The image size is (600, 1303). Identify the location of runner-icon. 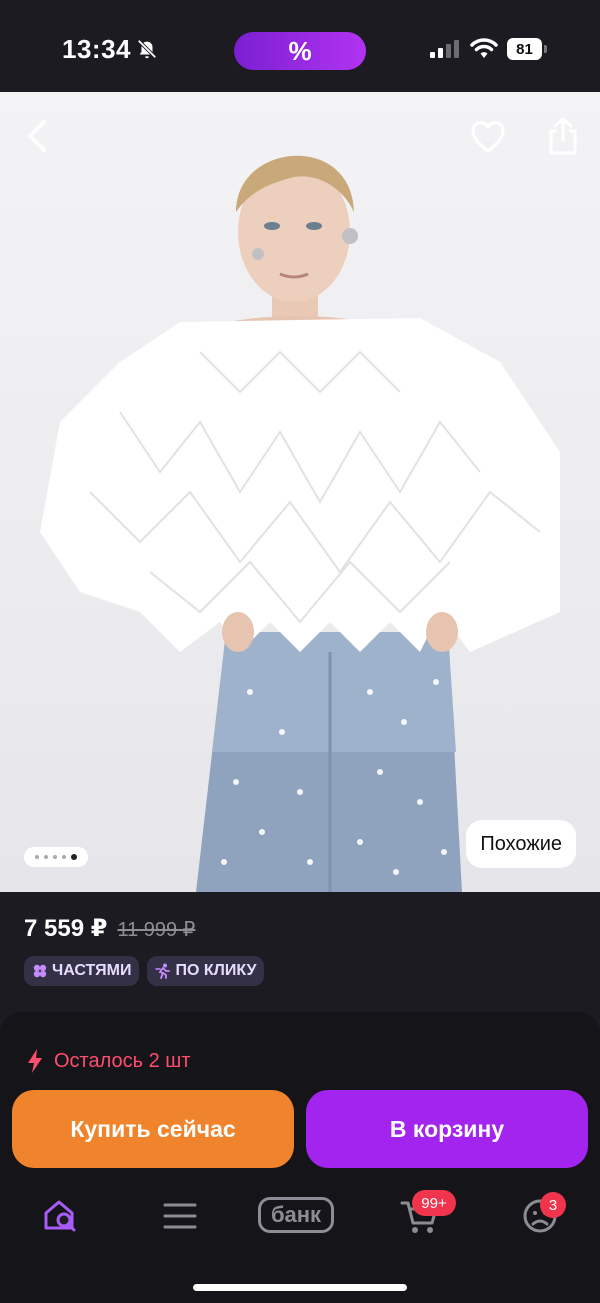
(163, 971).